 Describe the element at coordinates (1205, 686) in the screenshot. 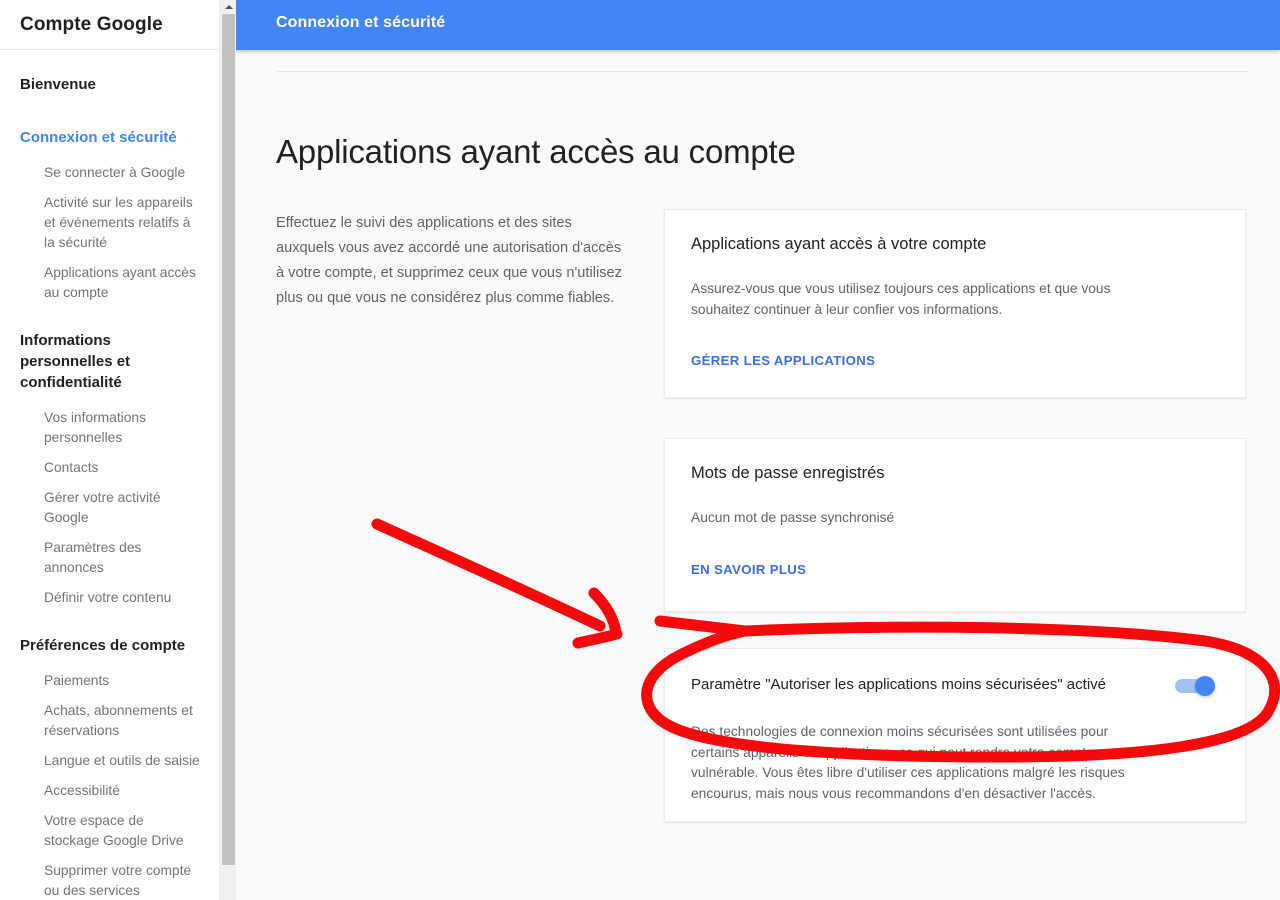

I see `toggle-thumb` at that location.